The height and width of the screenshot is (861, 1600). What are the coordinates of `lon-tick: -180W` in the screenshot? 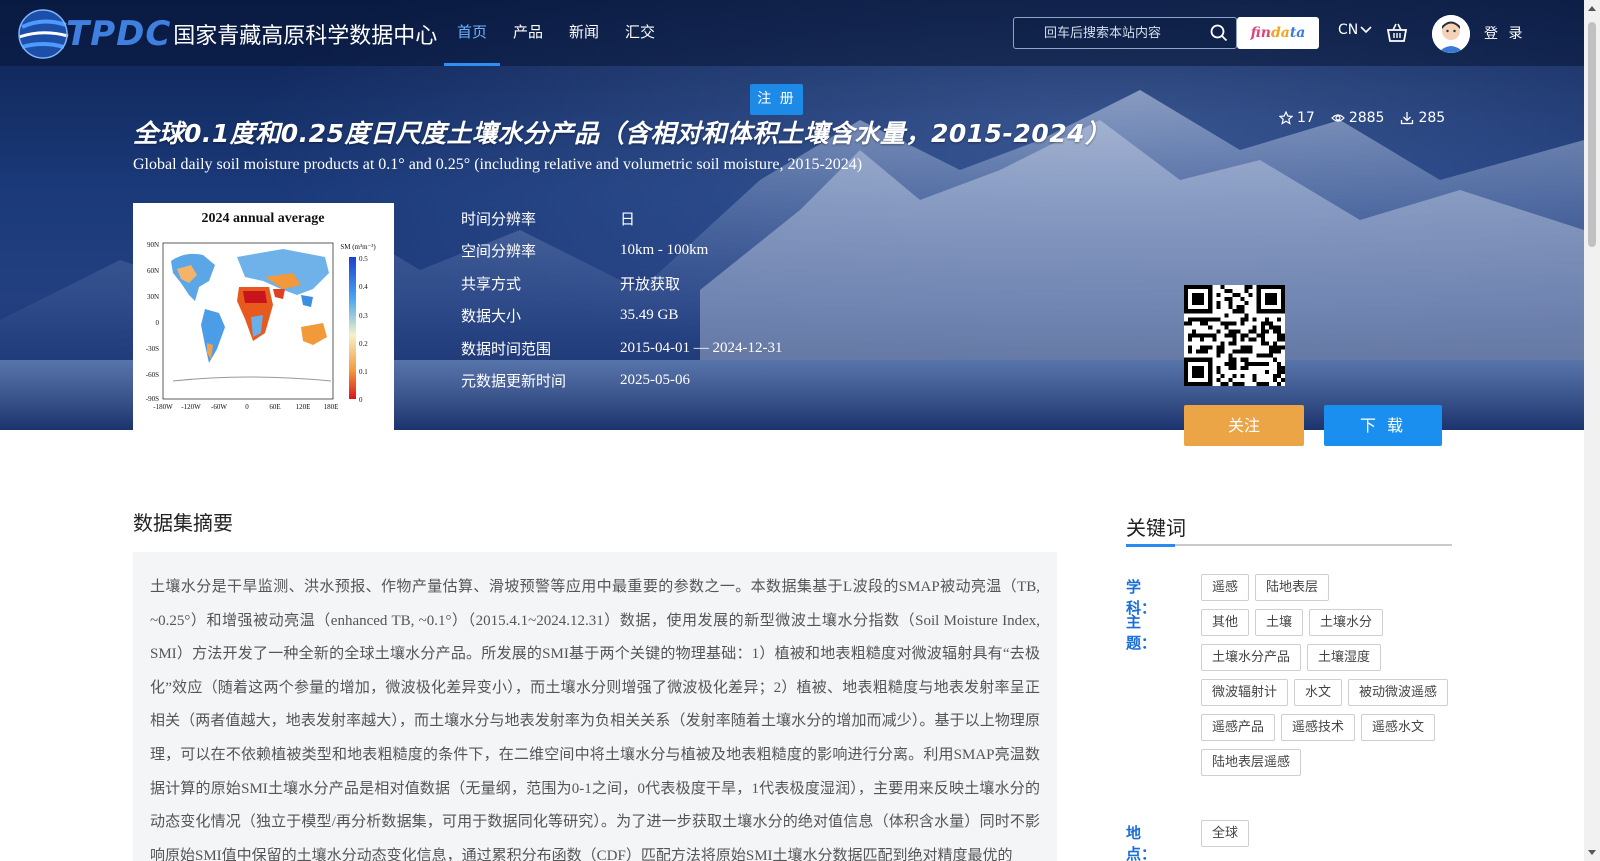 It's located at (163, 407).